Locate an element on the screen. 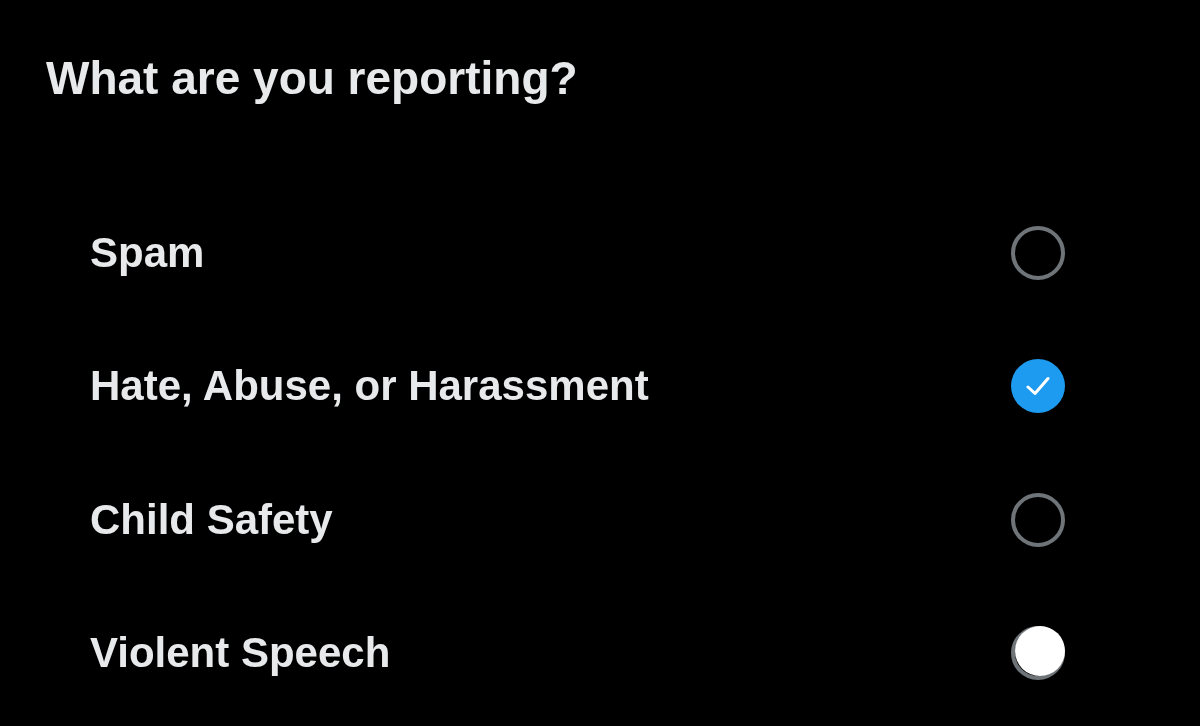 Image resolution: width=1200 pixels, height=726 pixels. dialog-title: What are you reporting? is located at coordinates (312, 78).